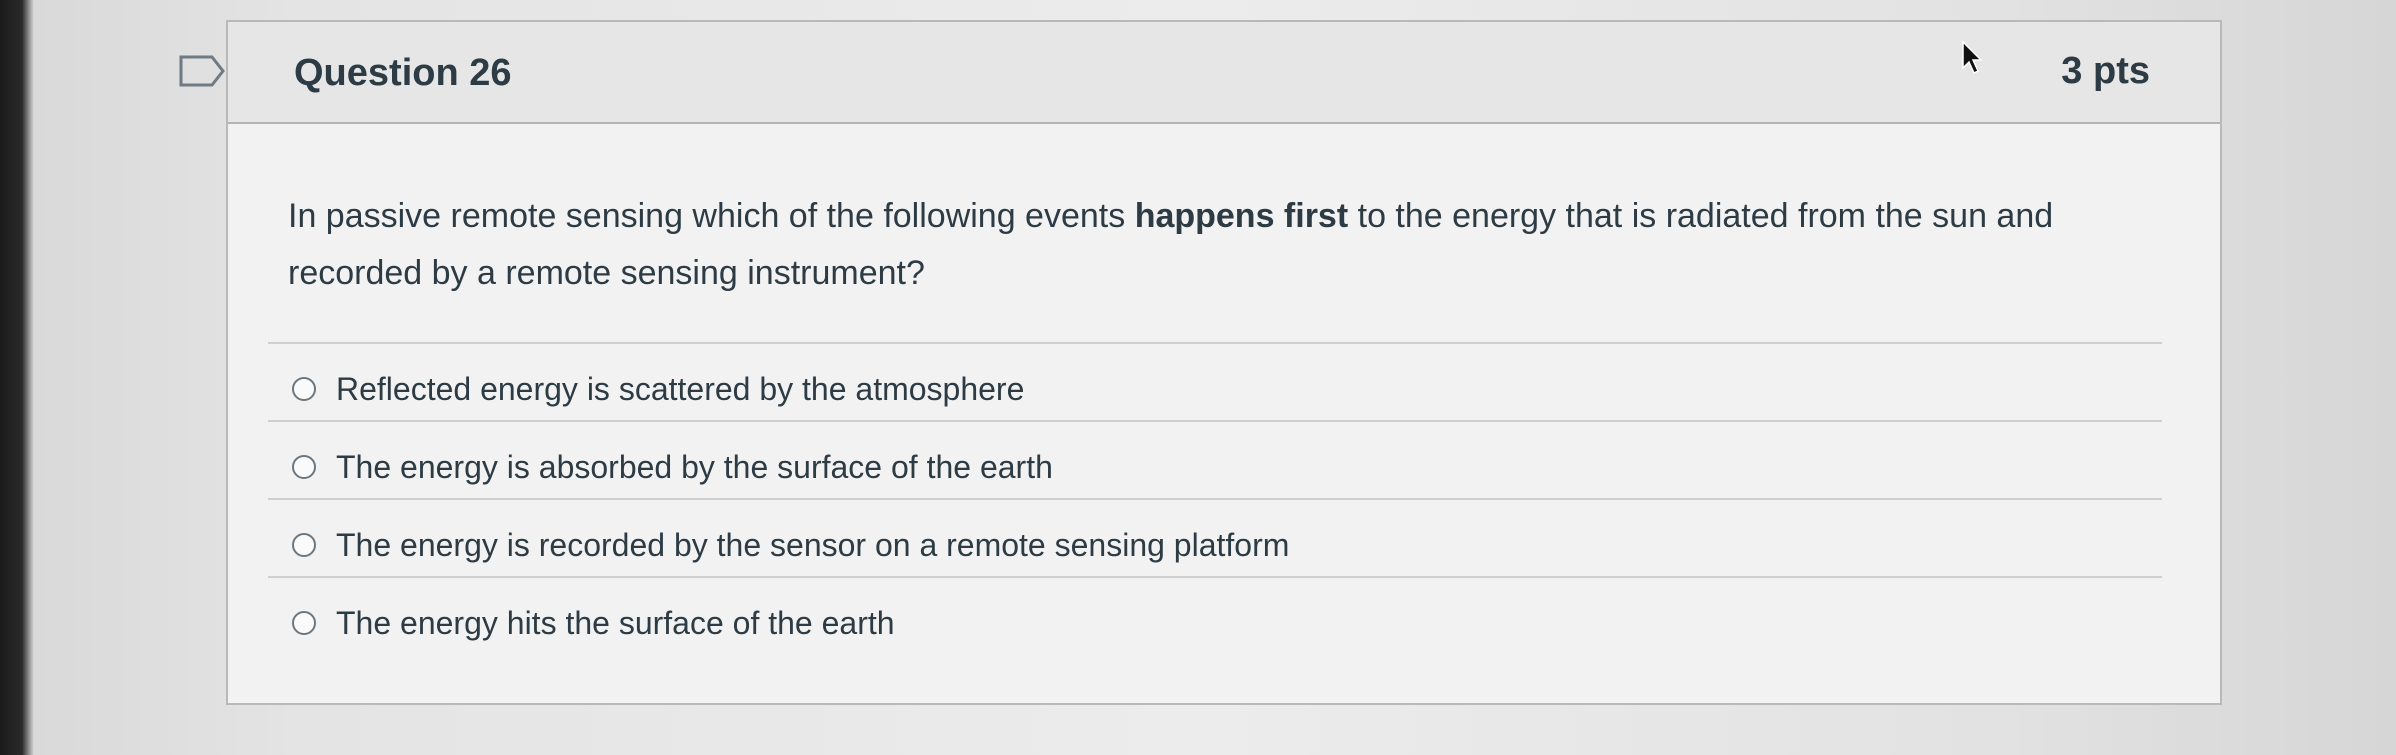 The width and height of the screenshot is (2396, 755). What do you see at coordinates (1215, 343) in the screenshot?
I see `answers-divider` at bounding box center [1215, 343].